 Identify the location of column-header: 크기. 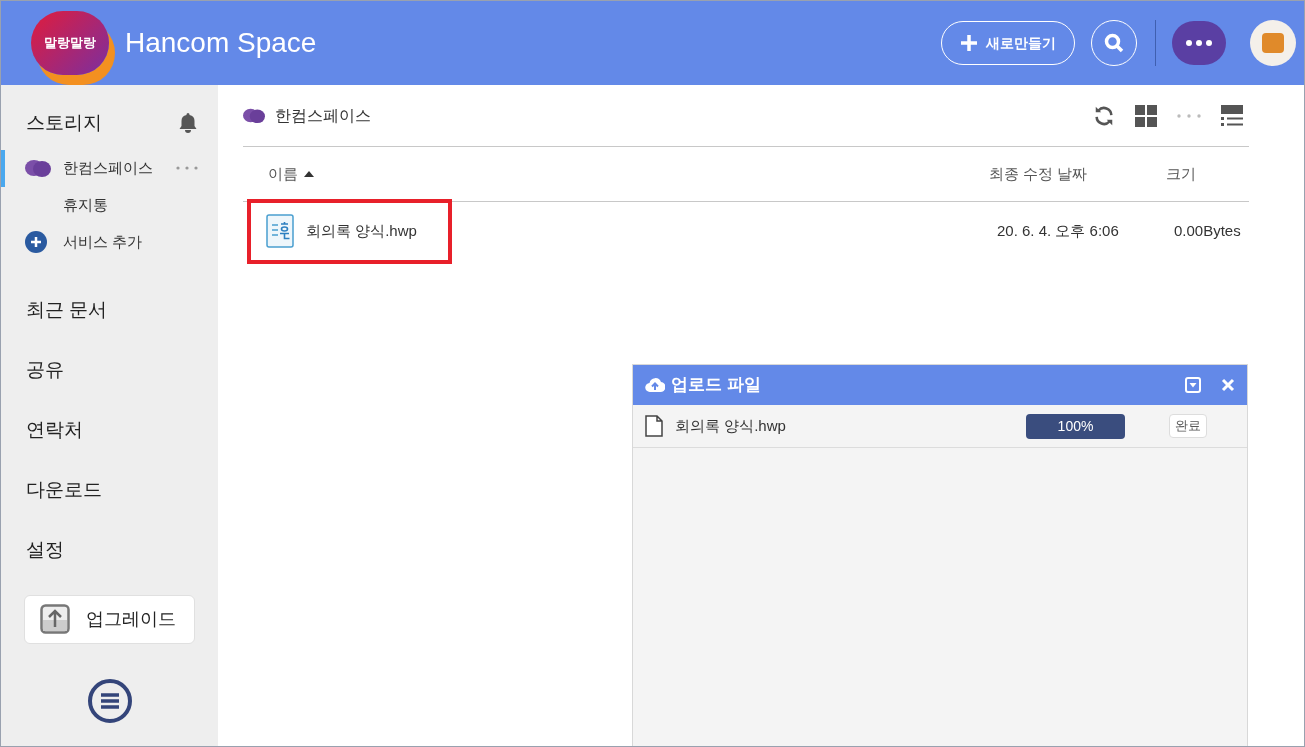
(1206, 174).